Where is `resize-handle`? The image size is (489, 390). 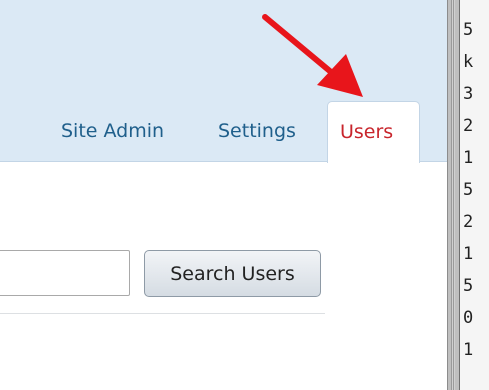 resize-handle is located at coordinates (453, 195).